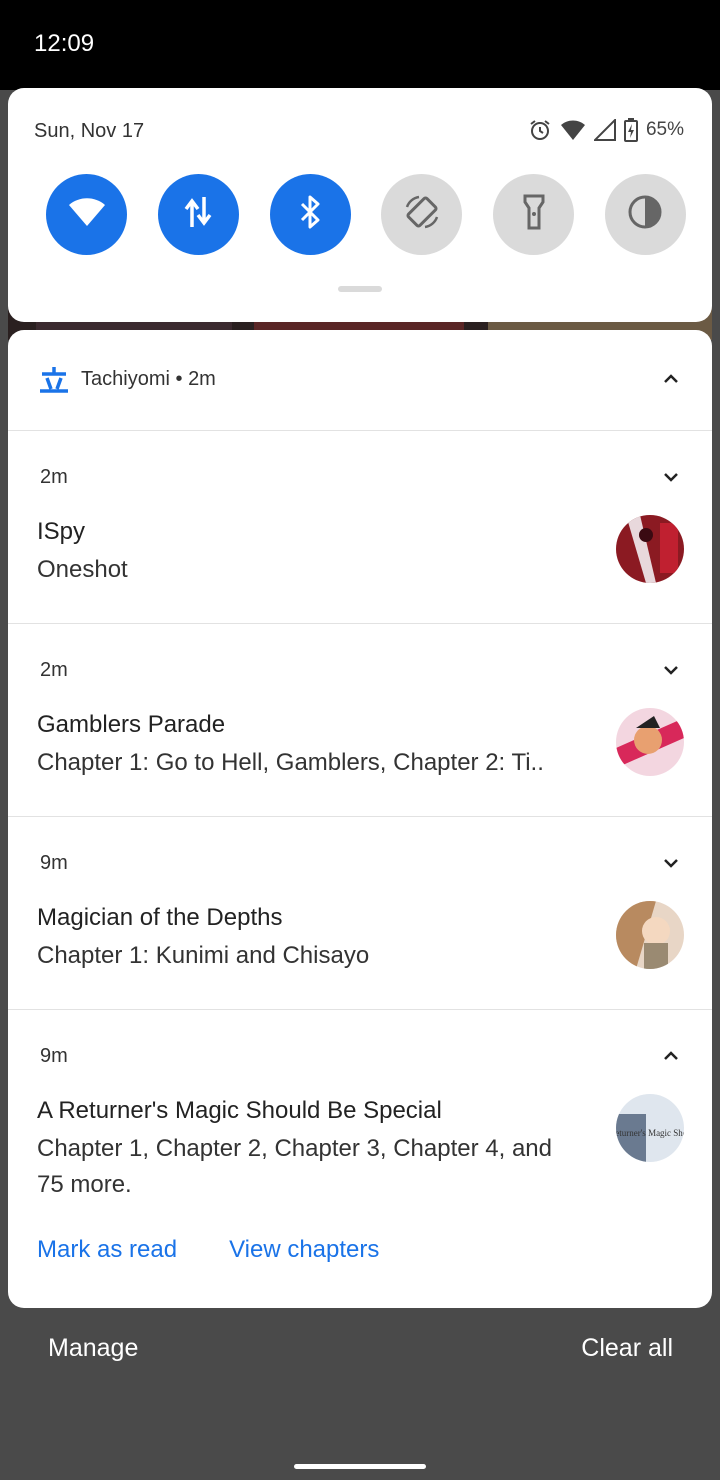 The width and height of the screenshot is (720, 1480). Describe the element at coordinates (360, 380) in the screenshot. I see `notification-header: Tachiyomi • 2m` at that location.